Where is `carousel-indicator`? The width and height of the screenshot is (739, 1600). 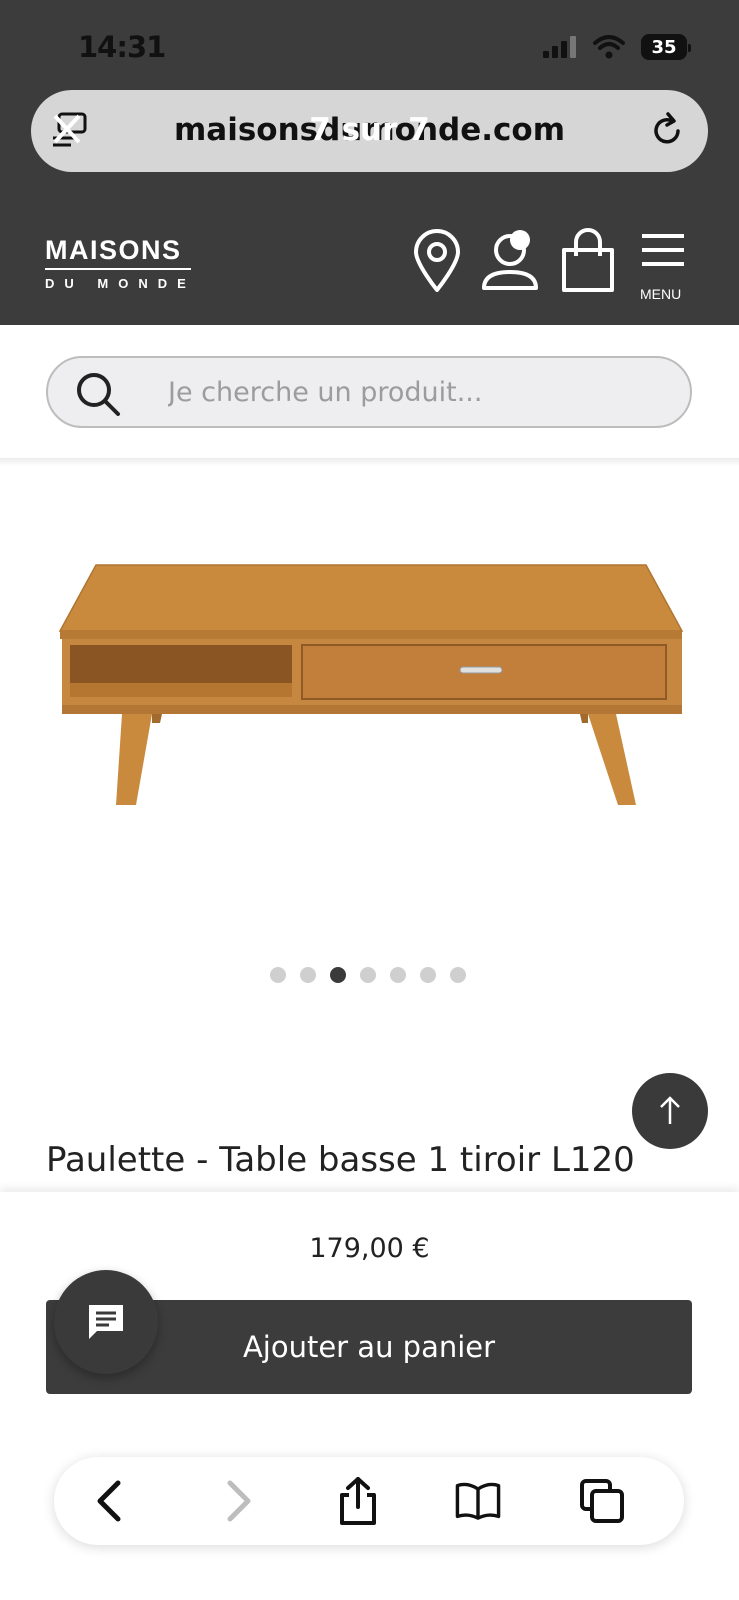
carousel-indicator is located at coordinates (368, 975).